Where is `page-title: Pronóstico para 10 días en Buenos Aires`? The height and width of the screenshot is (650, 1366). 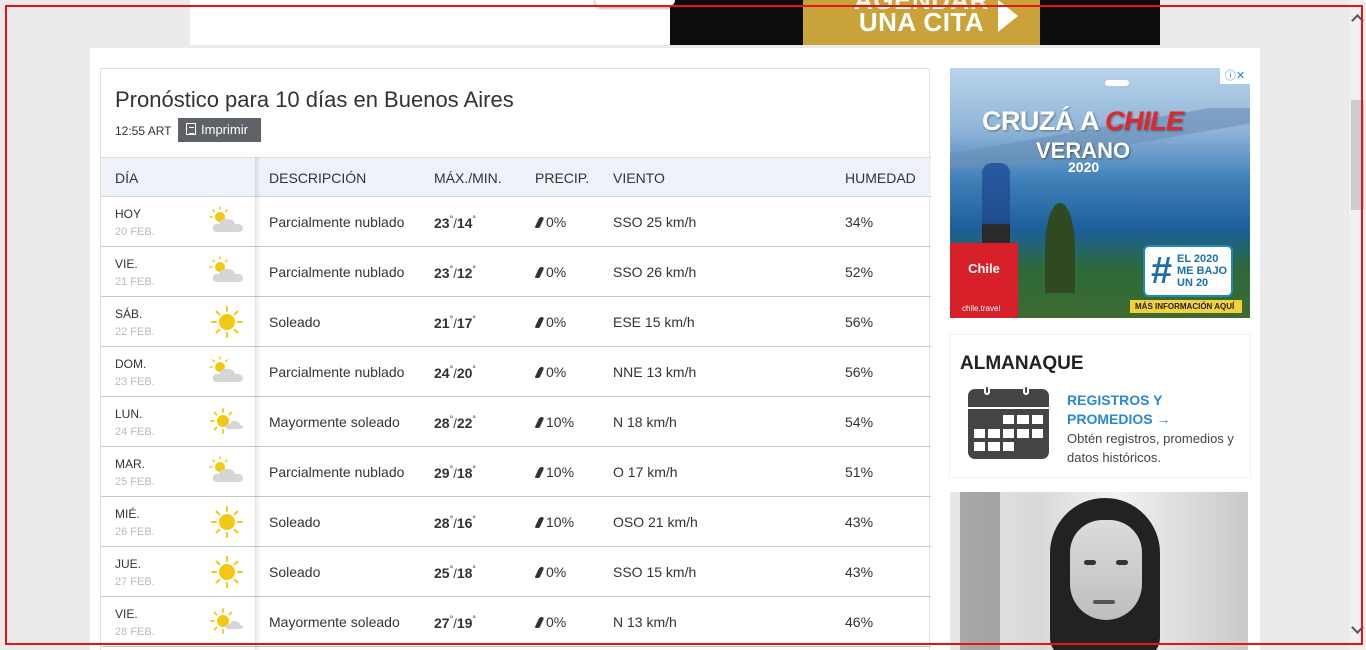
page-title: Pronóstico para 10 días en Buenos Aires is located at coordinates (314, 99).